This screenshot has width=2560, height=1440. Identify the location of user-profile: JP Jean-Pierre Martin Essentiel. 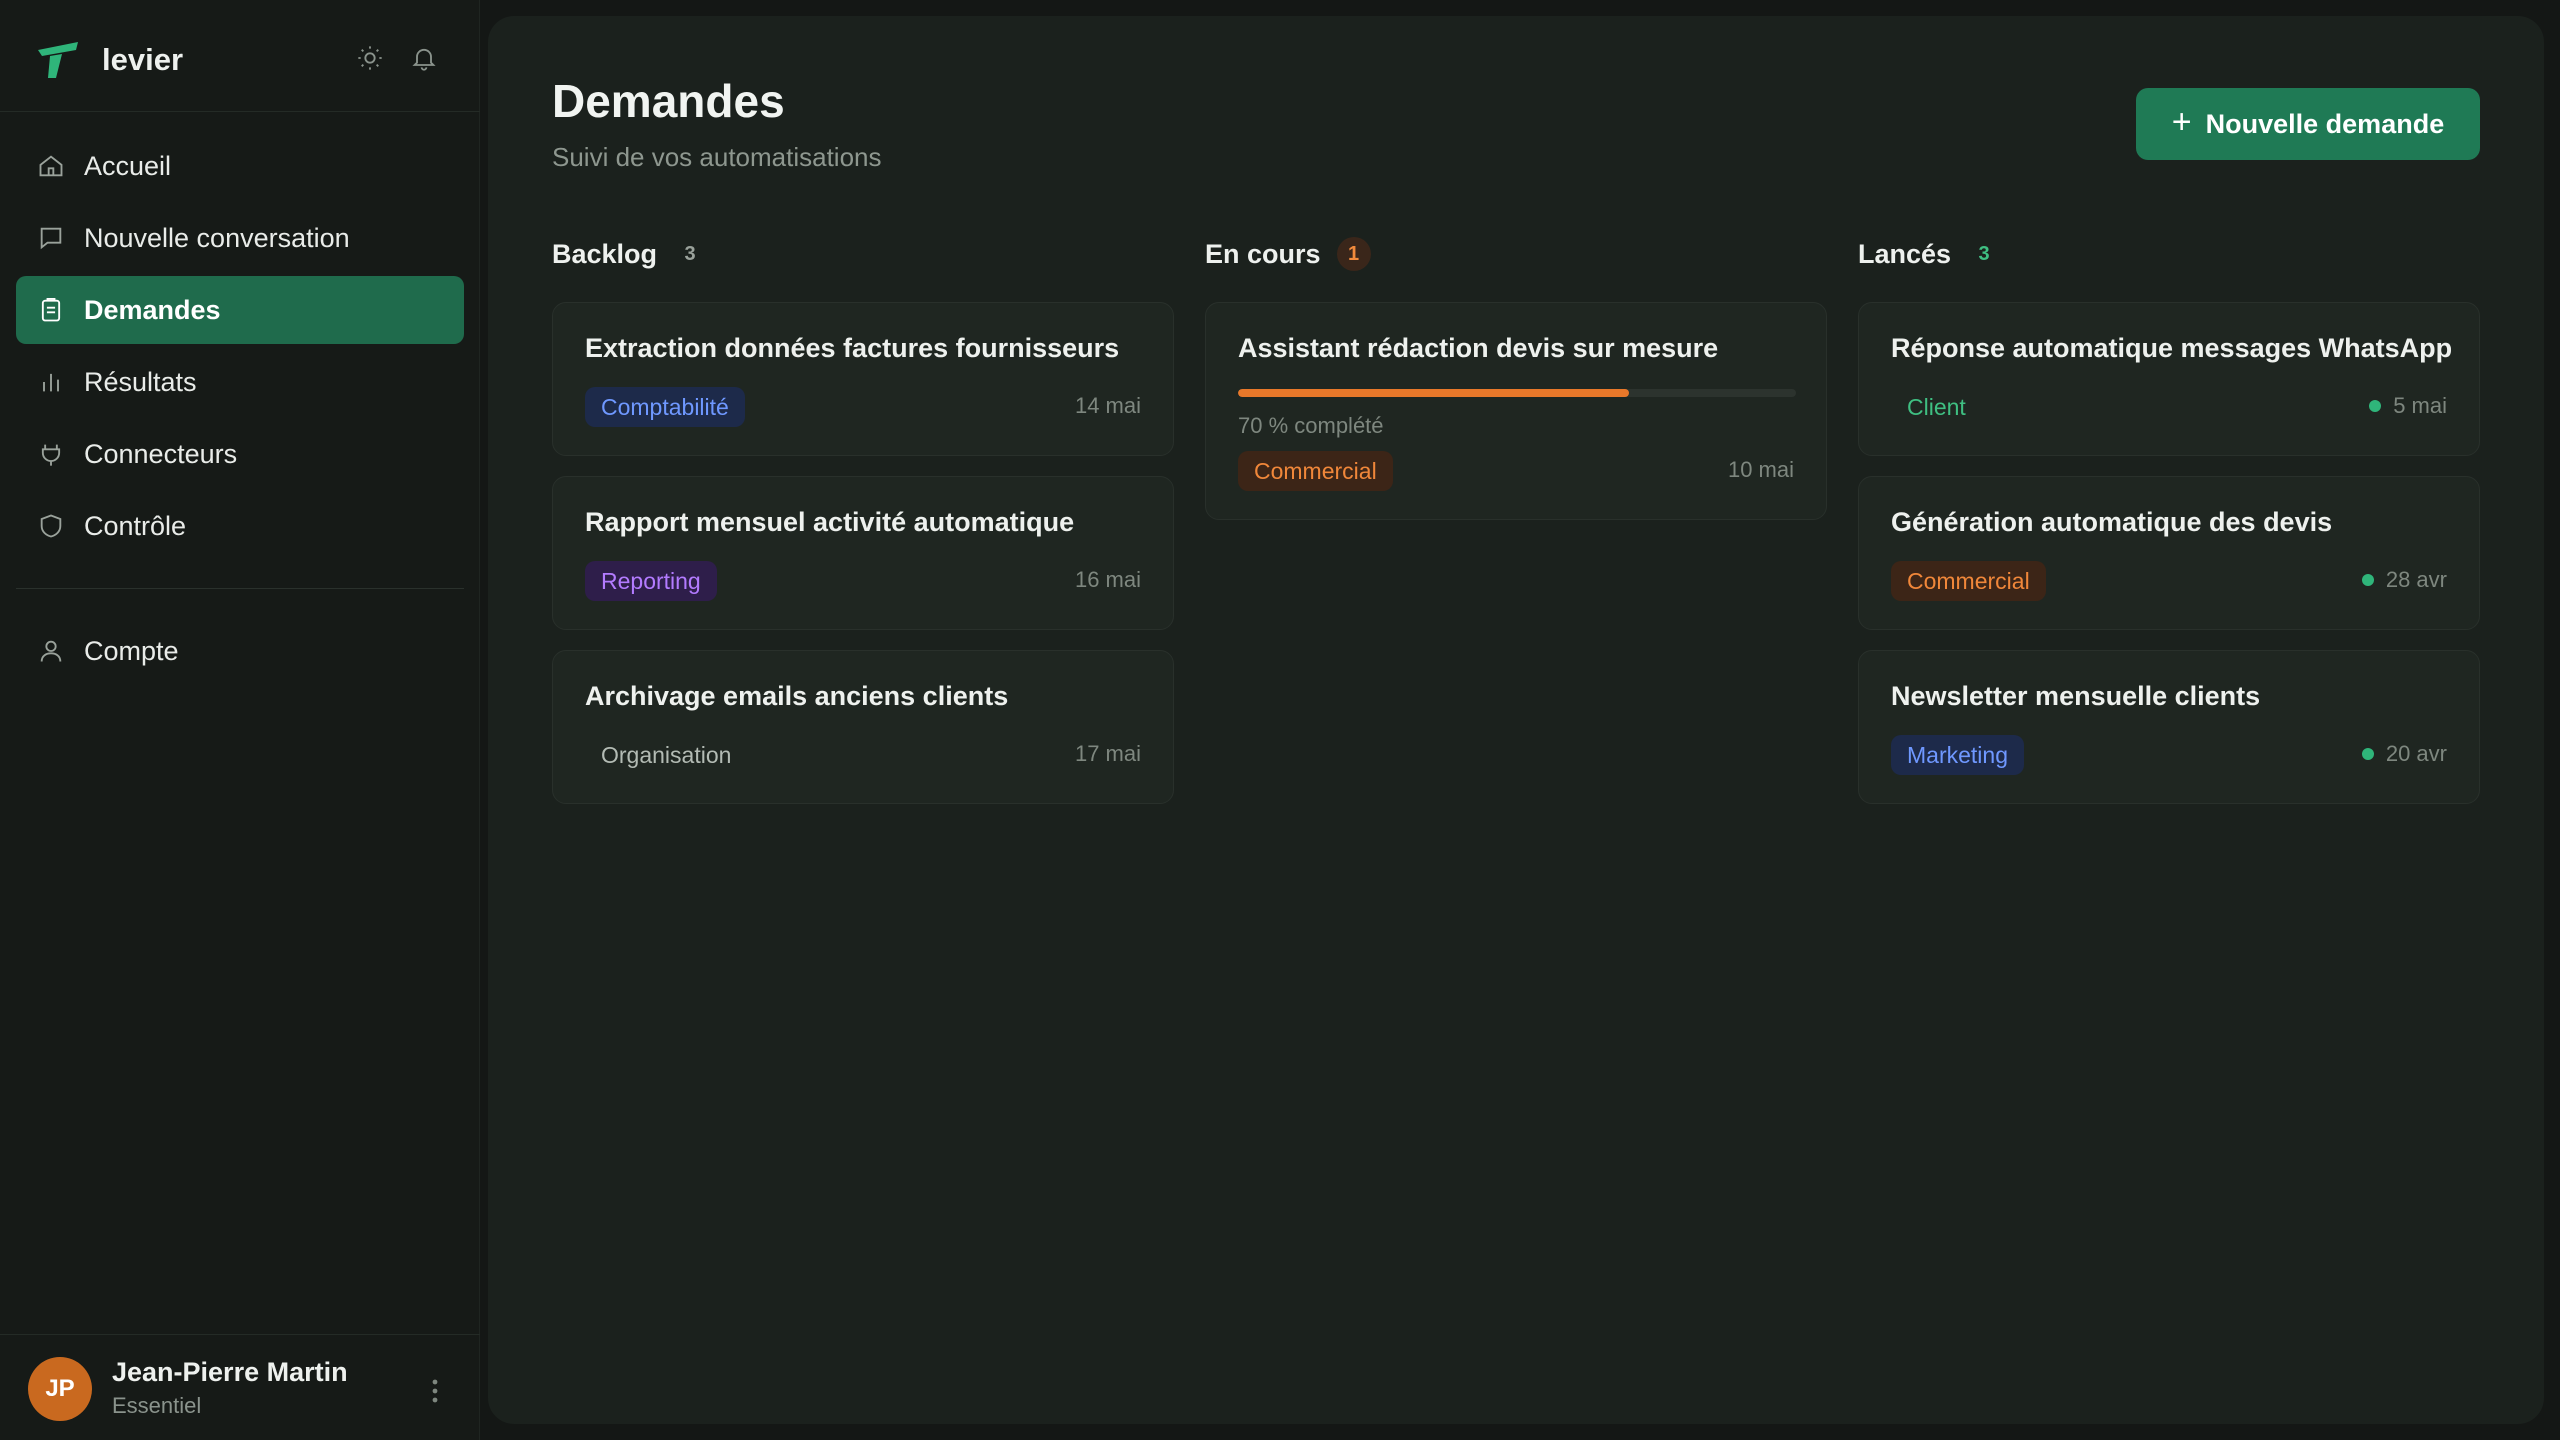
(240, 1387).